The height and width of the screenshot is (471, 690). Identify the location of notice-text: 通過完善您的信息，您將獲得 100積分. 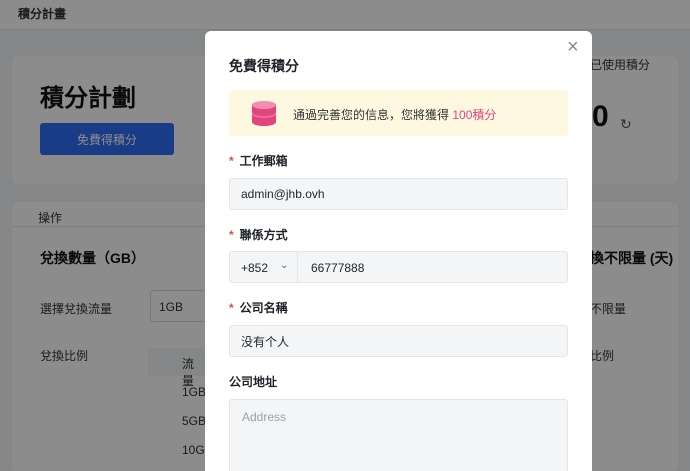
(394, 114).